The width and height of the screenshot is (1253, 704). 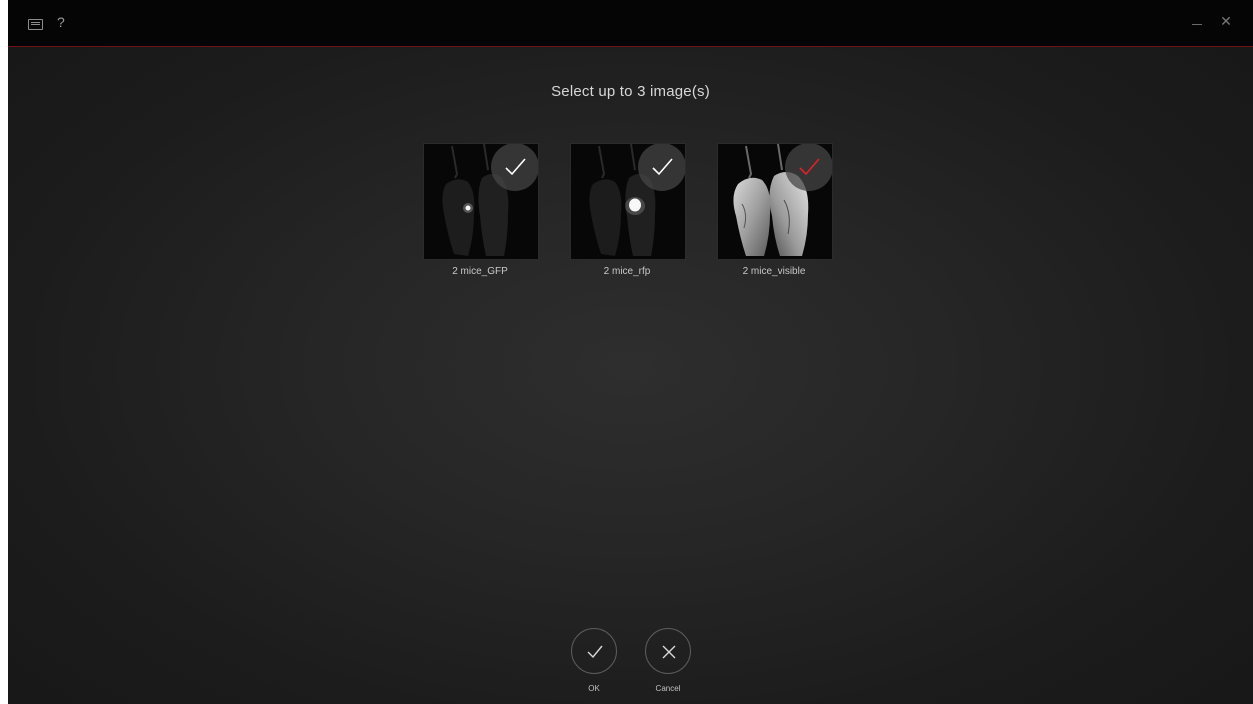 What do you see at coordinates (1226, 22) in the screenshot?
I see `close-button: ✕` at bounding box center [1226, 22].